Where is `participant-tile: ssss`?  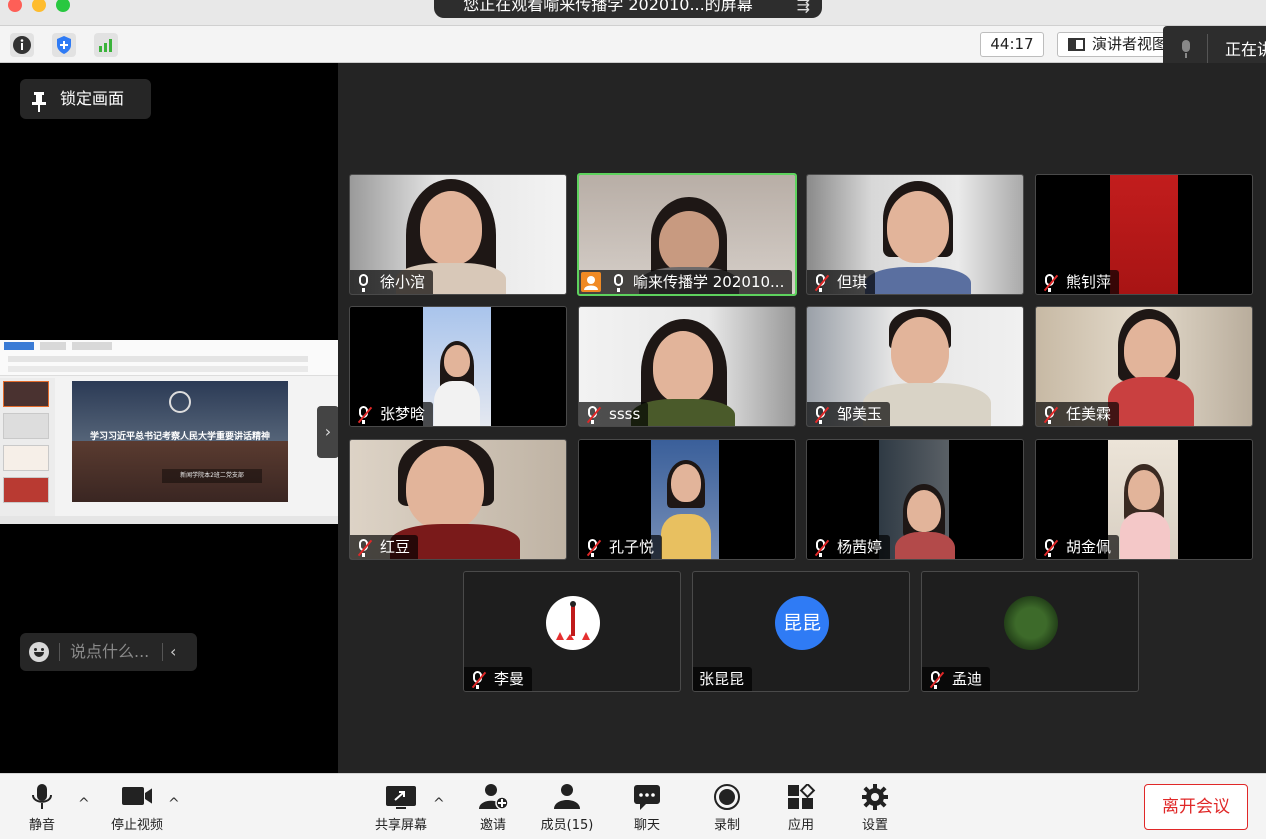 participant-tile: ssss is located at coordinates (687, 366).